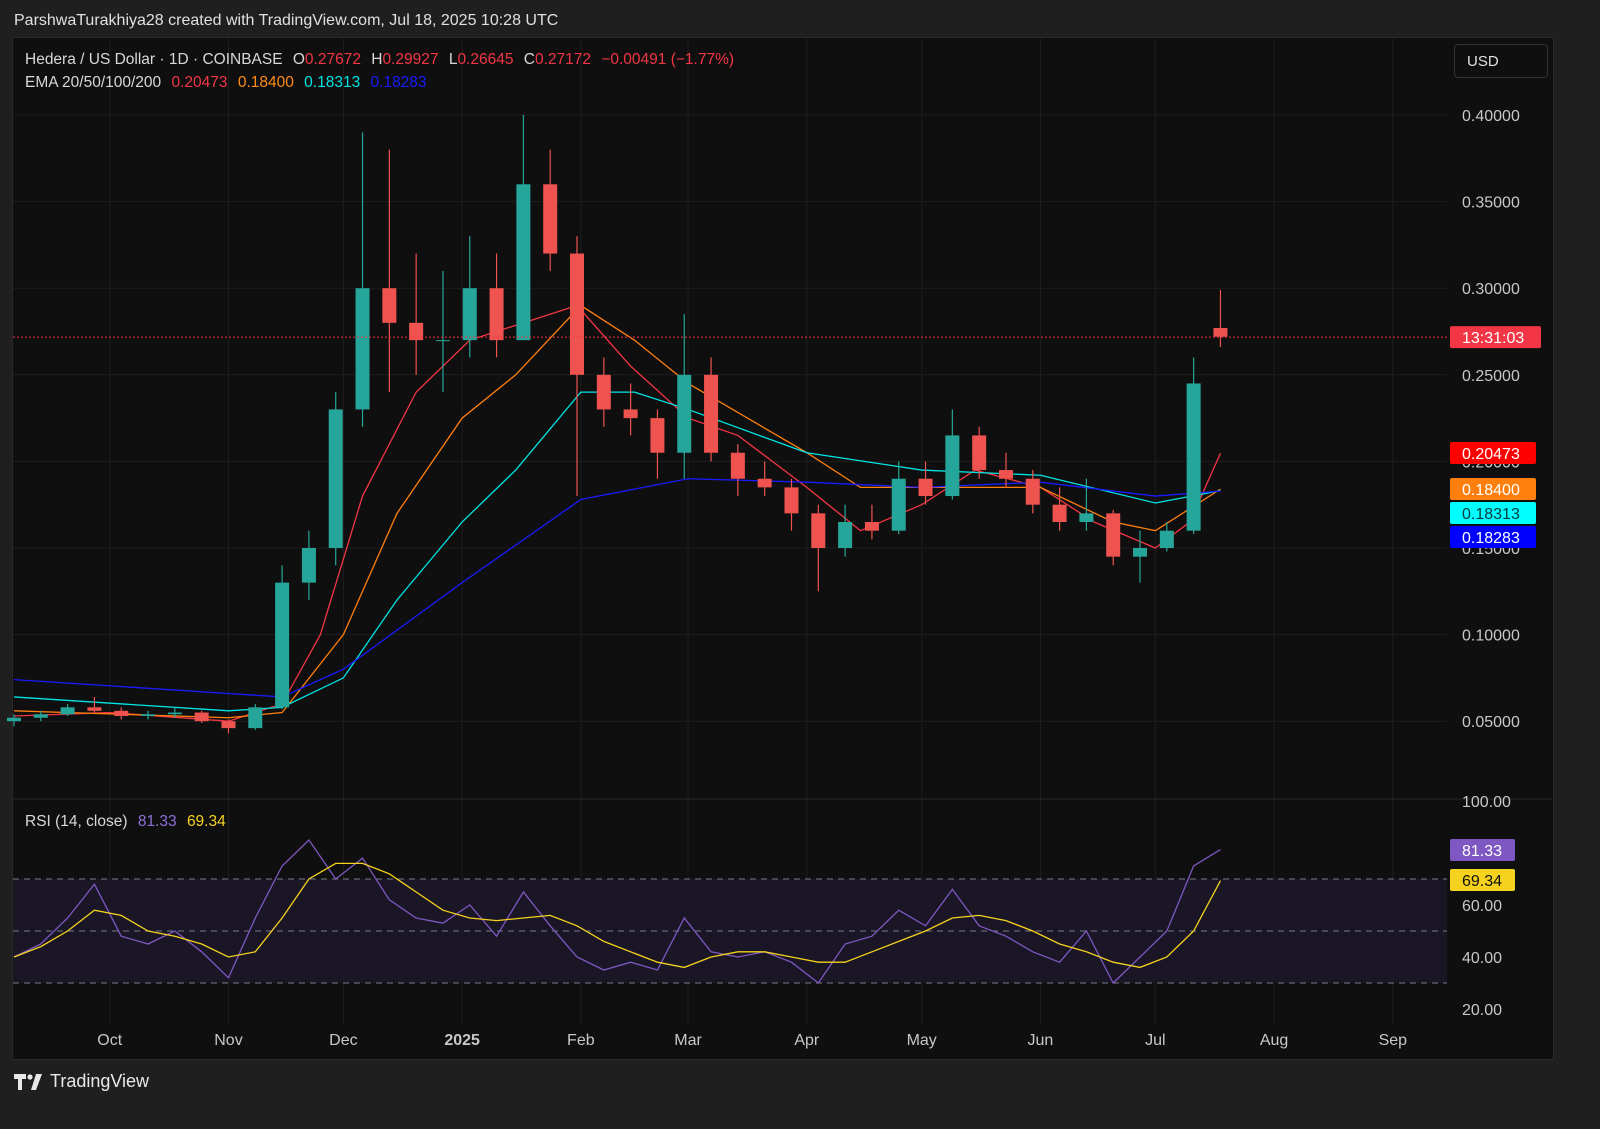 The image size is (1600, 1129). Describe the element at coordinates (1491, 636) in the screenshot. I see `price-tick-label: 0.10000` at that location.